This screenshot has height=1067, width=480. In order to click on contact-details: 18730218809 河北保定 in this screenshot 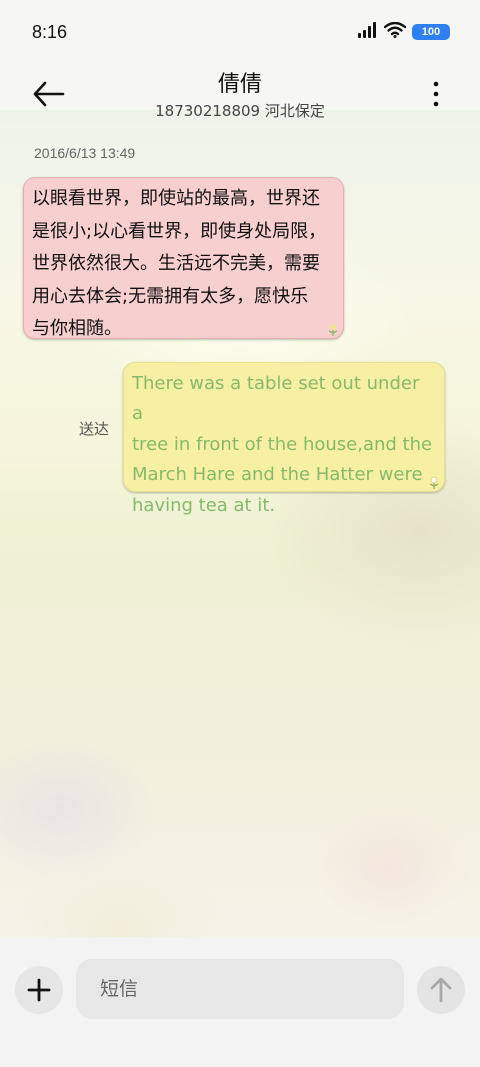, I will do `click(240, 111)`.